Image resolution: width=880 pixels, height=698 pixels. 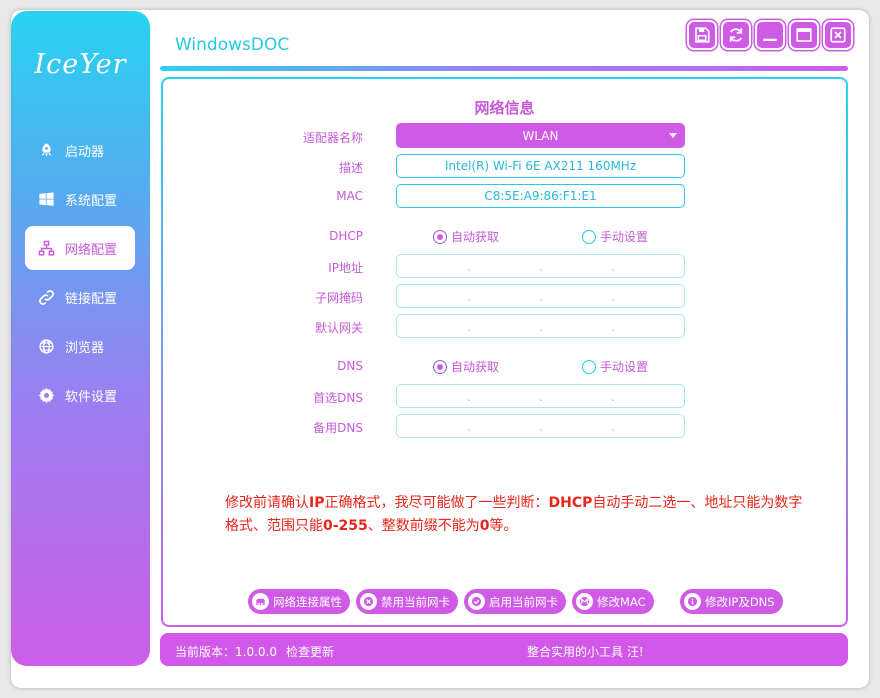 I want to click on globe-icon, so click(x=46, y=346).